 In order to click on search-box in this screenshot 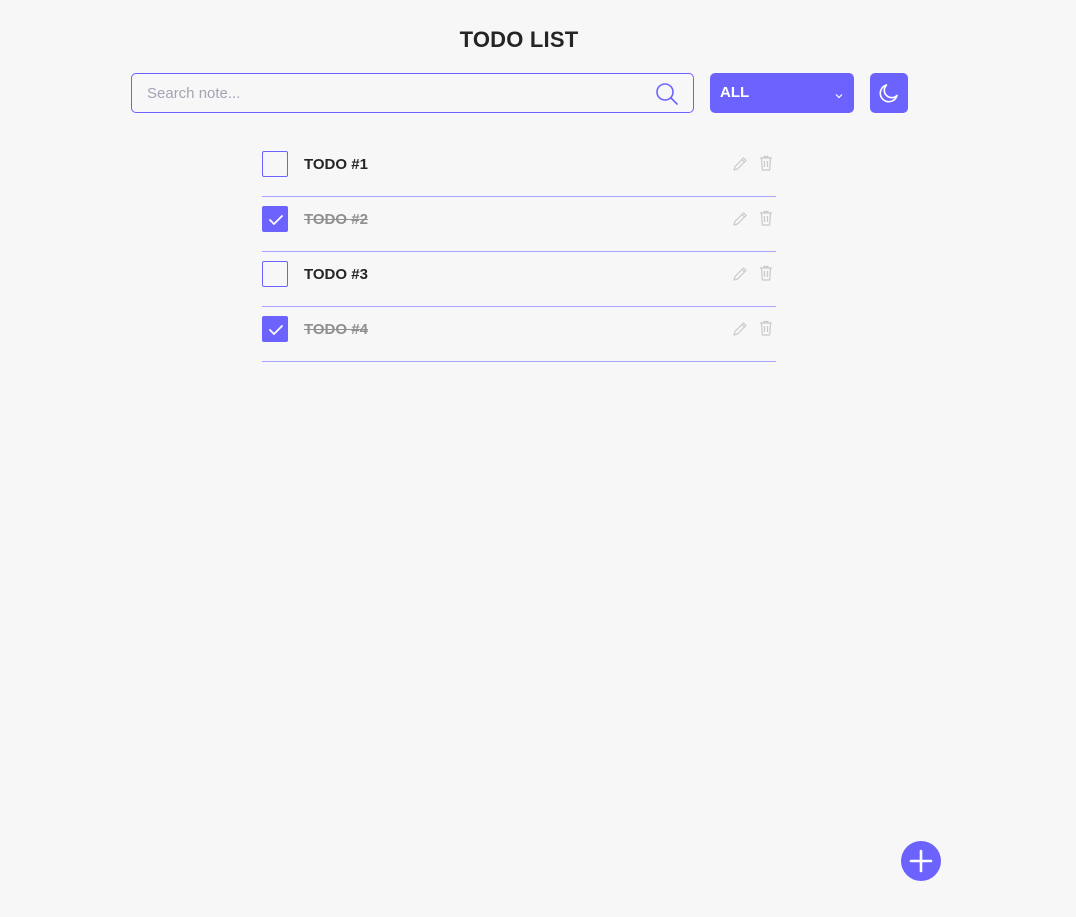, I will do `click(412, 93)`.